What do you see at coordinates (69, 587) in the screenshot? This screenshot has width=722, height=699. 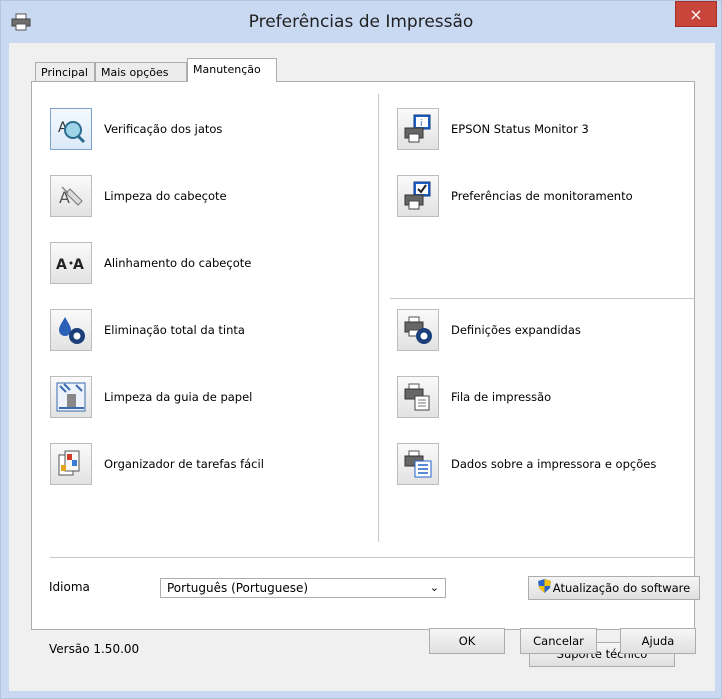 I see `language-label: Idioma` at bounding box center [69, 587].